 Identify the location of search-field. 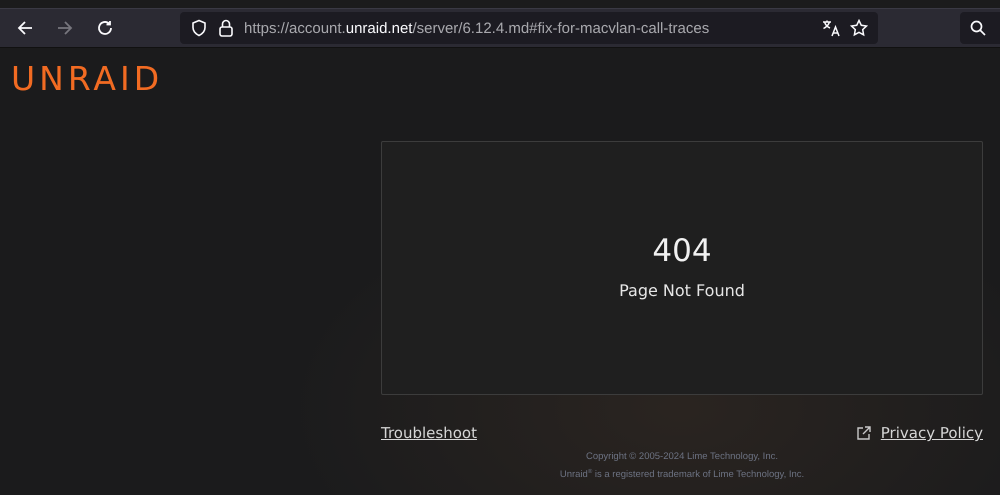
(980, 28).